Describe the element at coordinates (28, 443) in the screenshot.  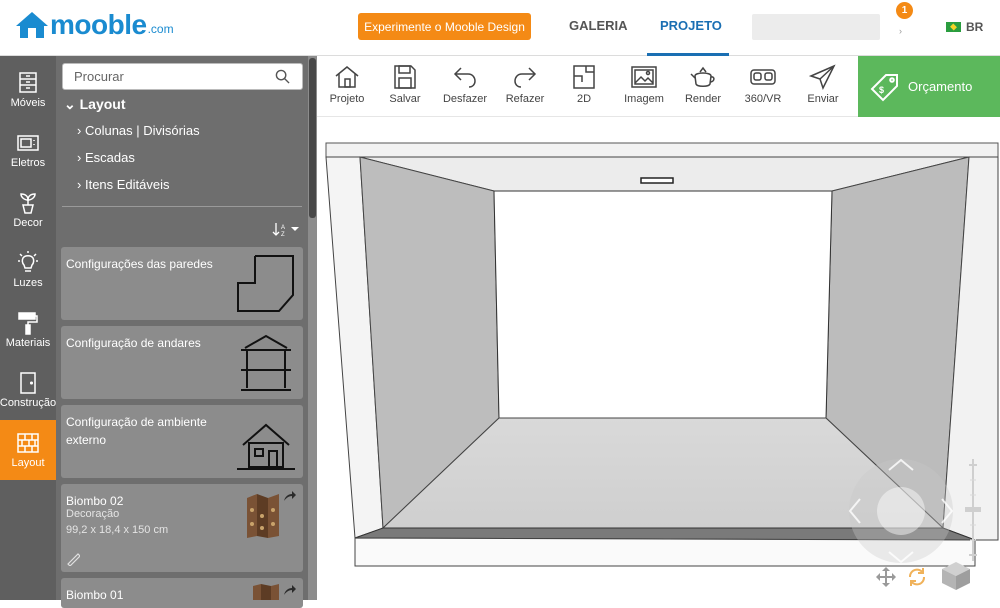
I see `brick-wall-icon` at that location.